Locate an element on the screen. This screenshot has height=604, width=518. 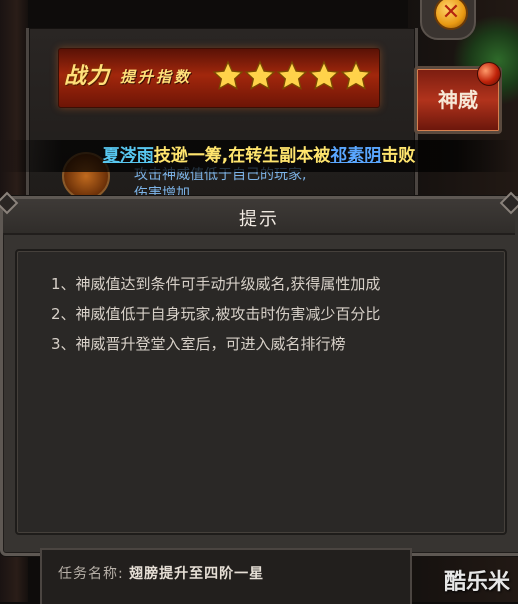
rank-subtitle: 提升指数 is located at coordinates (156, 77).